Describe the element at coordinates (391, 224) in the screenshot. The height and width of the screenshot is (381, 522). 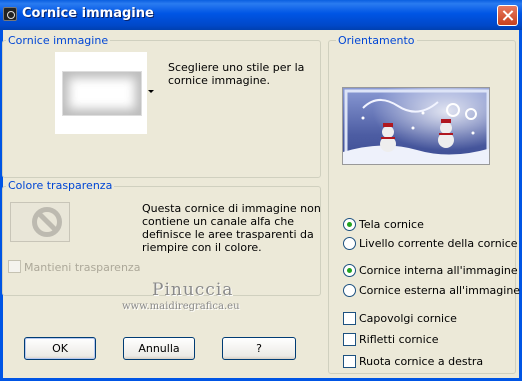
I see `radio-frame-canvas-label: Tela cornice` at that location.